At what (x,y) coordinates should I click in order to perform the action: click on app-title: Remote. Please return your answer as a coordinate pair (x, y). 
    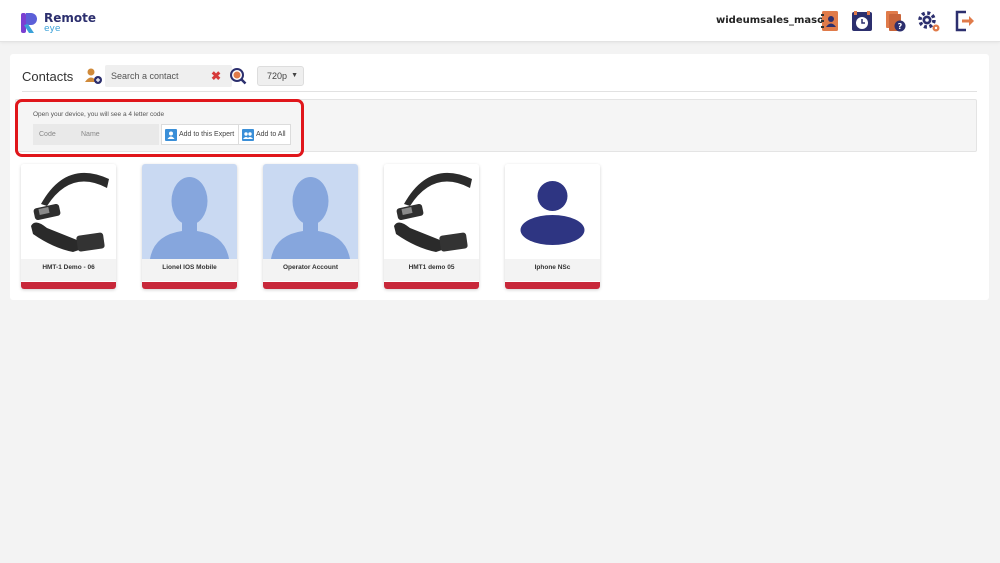
    Looking at the image, I should click on (70, 18).